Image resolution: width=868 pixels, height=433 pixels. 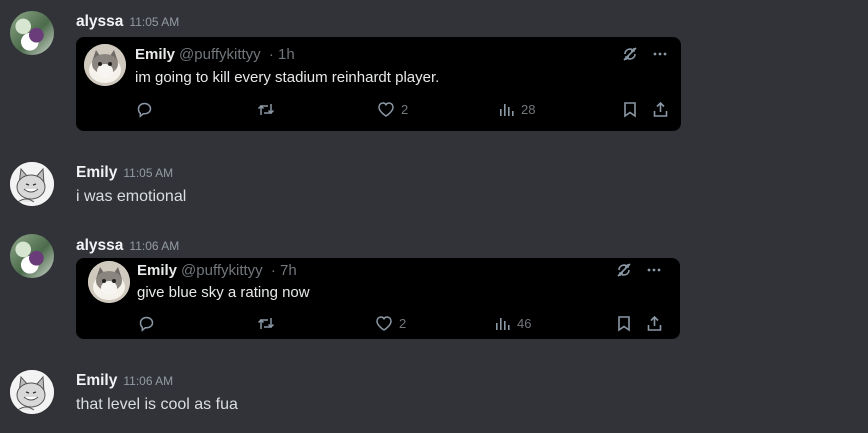 What do you see at coordinates (283, 270) in the screenshot?
I see `embed-age: · 7h` at bounding box center [283, 270].